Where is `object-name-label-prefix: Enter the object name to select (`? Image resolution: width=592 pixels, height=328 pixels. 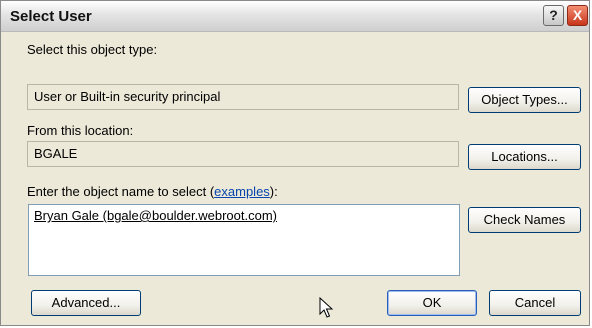 object-name-label-prefix: Enter the object name to select ( is located at coordinates (121, 191).